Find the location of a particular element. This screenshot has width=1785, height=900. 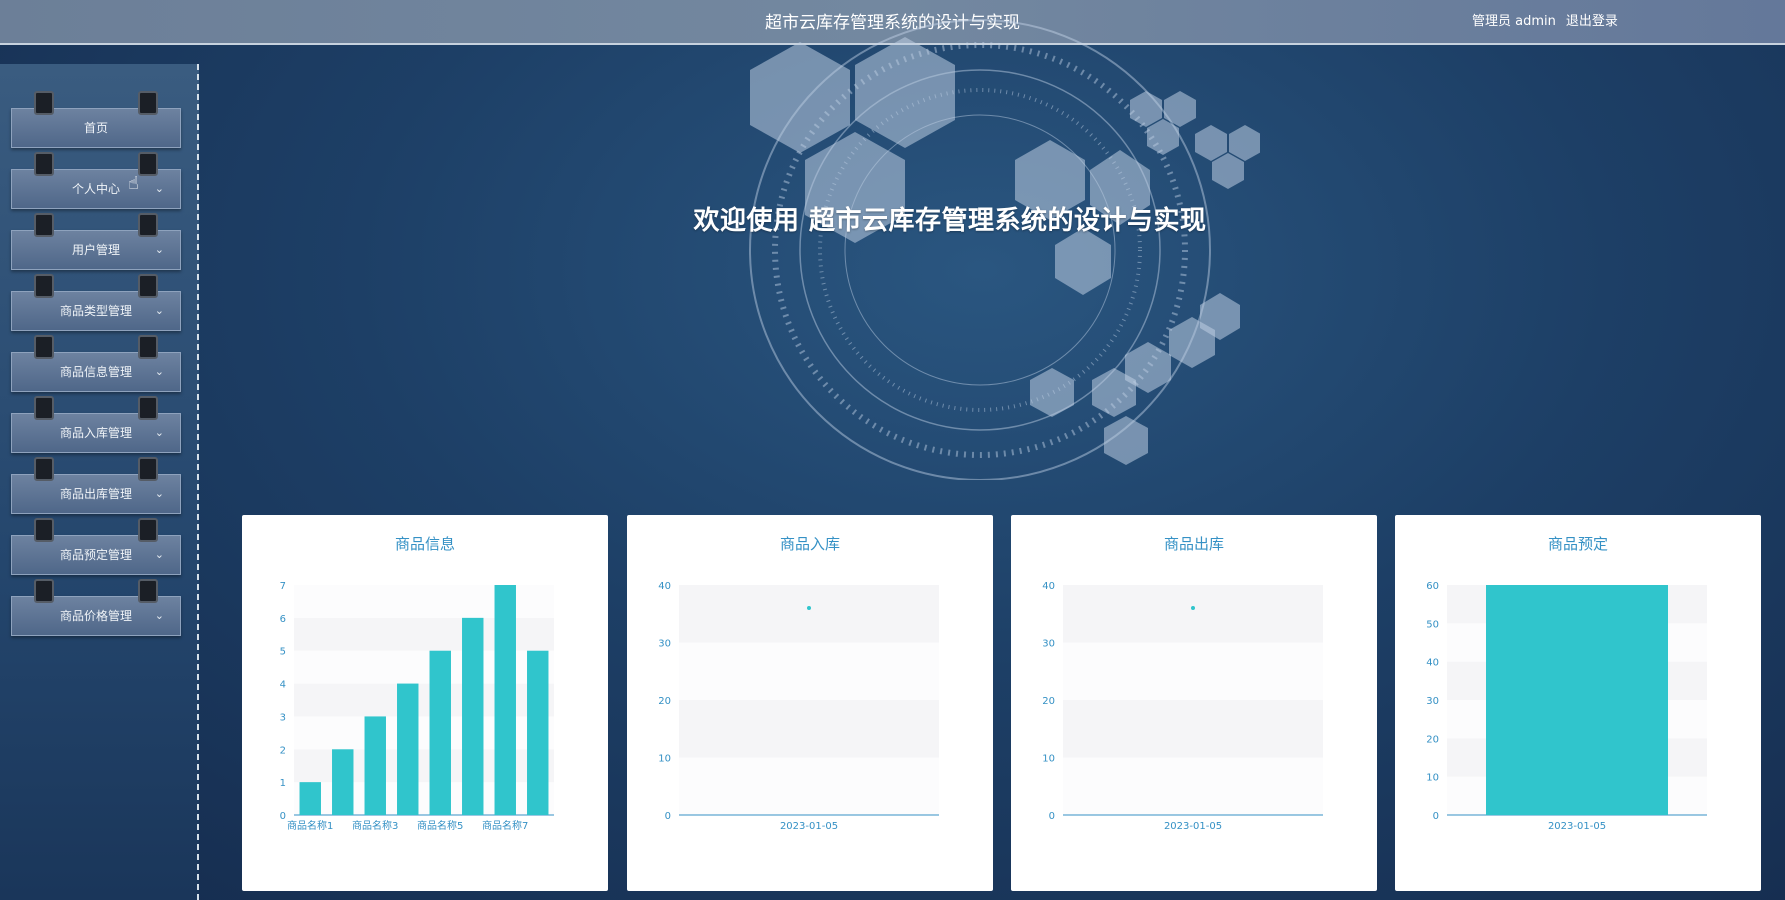

logout-link: 退出登录 is located at coordinates (1592, 19).